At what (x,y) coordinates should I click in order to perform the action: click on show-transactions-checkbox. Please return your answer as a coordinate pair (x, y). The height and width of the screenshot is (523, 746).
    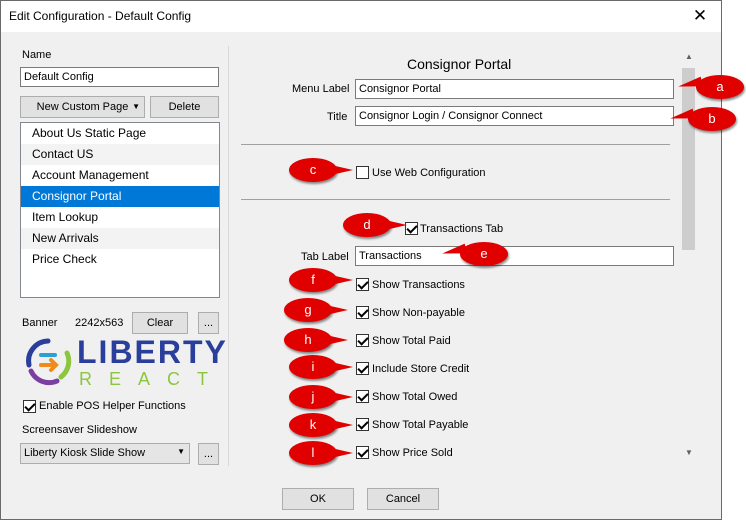
    Looking at the image, I should click on (362, 284).